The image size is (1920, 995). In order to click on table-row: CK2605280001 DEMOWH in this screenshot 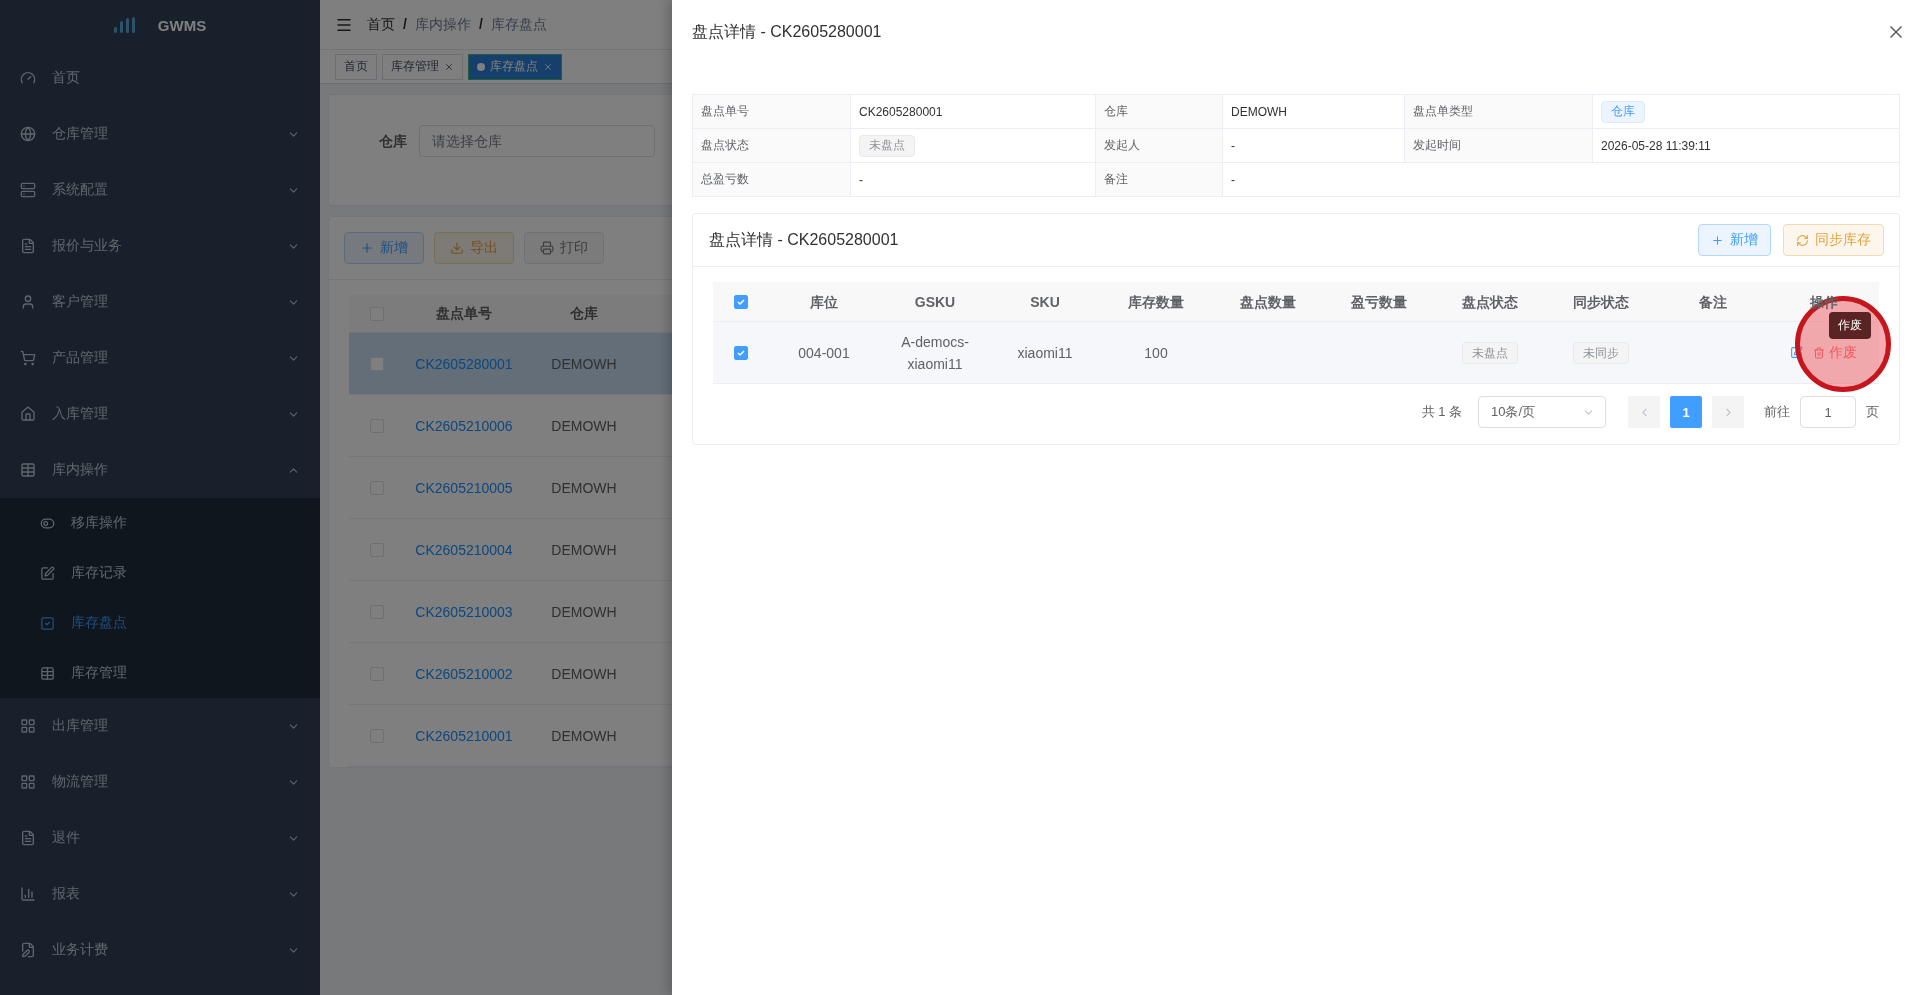, I will do `click(510, 364)`.